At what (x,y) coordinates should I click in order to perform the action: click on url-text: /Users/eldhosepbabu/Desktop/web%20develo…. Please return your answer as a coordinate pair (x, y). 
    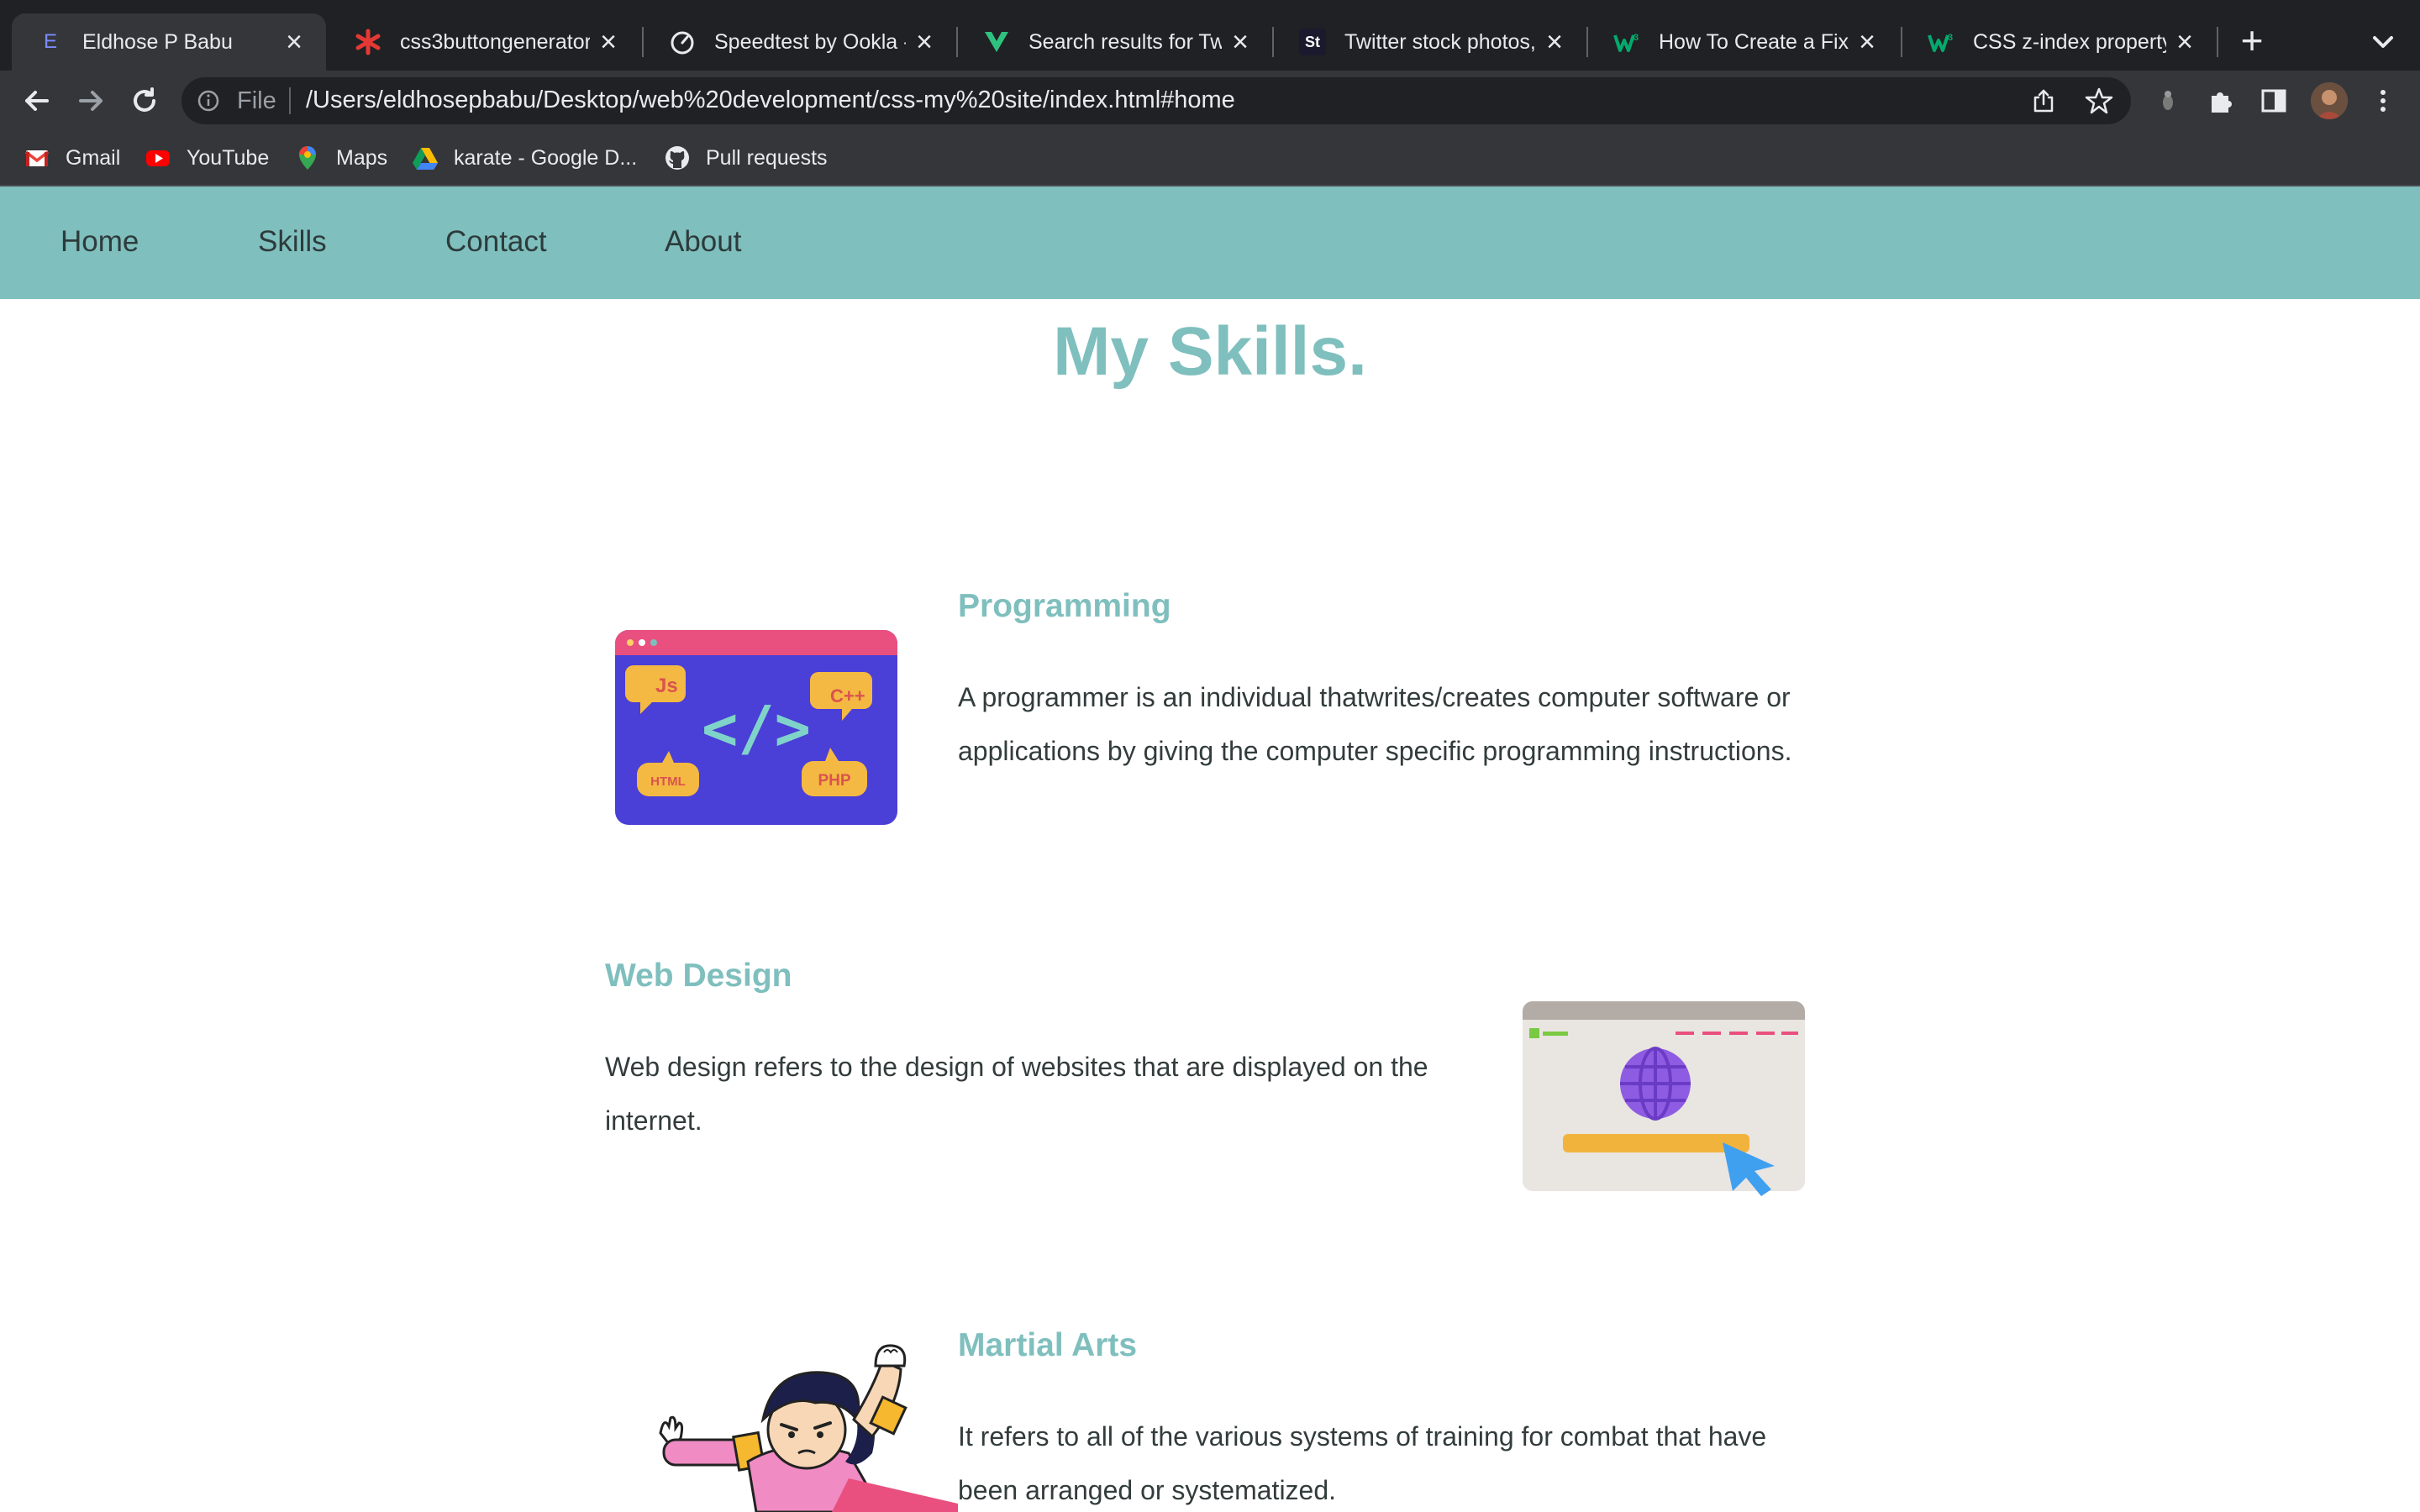
    Looking at the image, I should click on (770, 100).